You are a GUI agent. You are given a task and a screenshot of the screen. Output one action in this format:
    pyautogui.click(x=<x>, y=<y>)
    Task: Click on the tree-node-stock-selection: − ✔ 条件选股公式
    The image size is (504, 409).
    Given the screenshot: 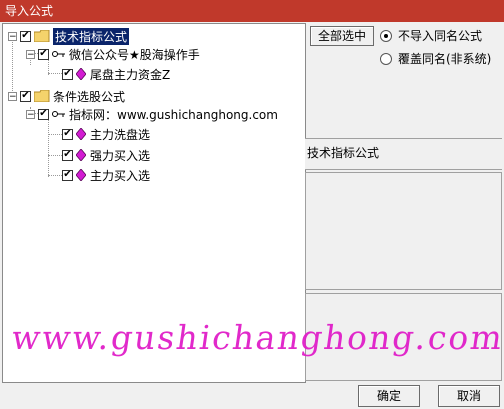 What is the action you would take?
    pyautogui.click(x=66, y=96)
    